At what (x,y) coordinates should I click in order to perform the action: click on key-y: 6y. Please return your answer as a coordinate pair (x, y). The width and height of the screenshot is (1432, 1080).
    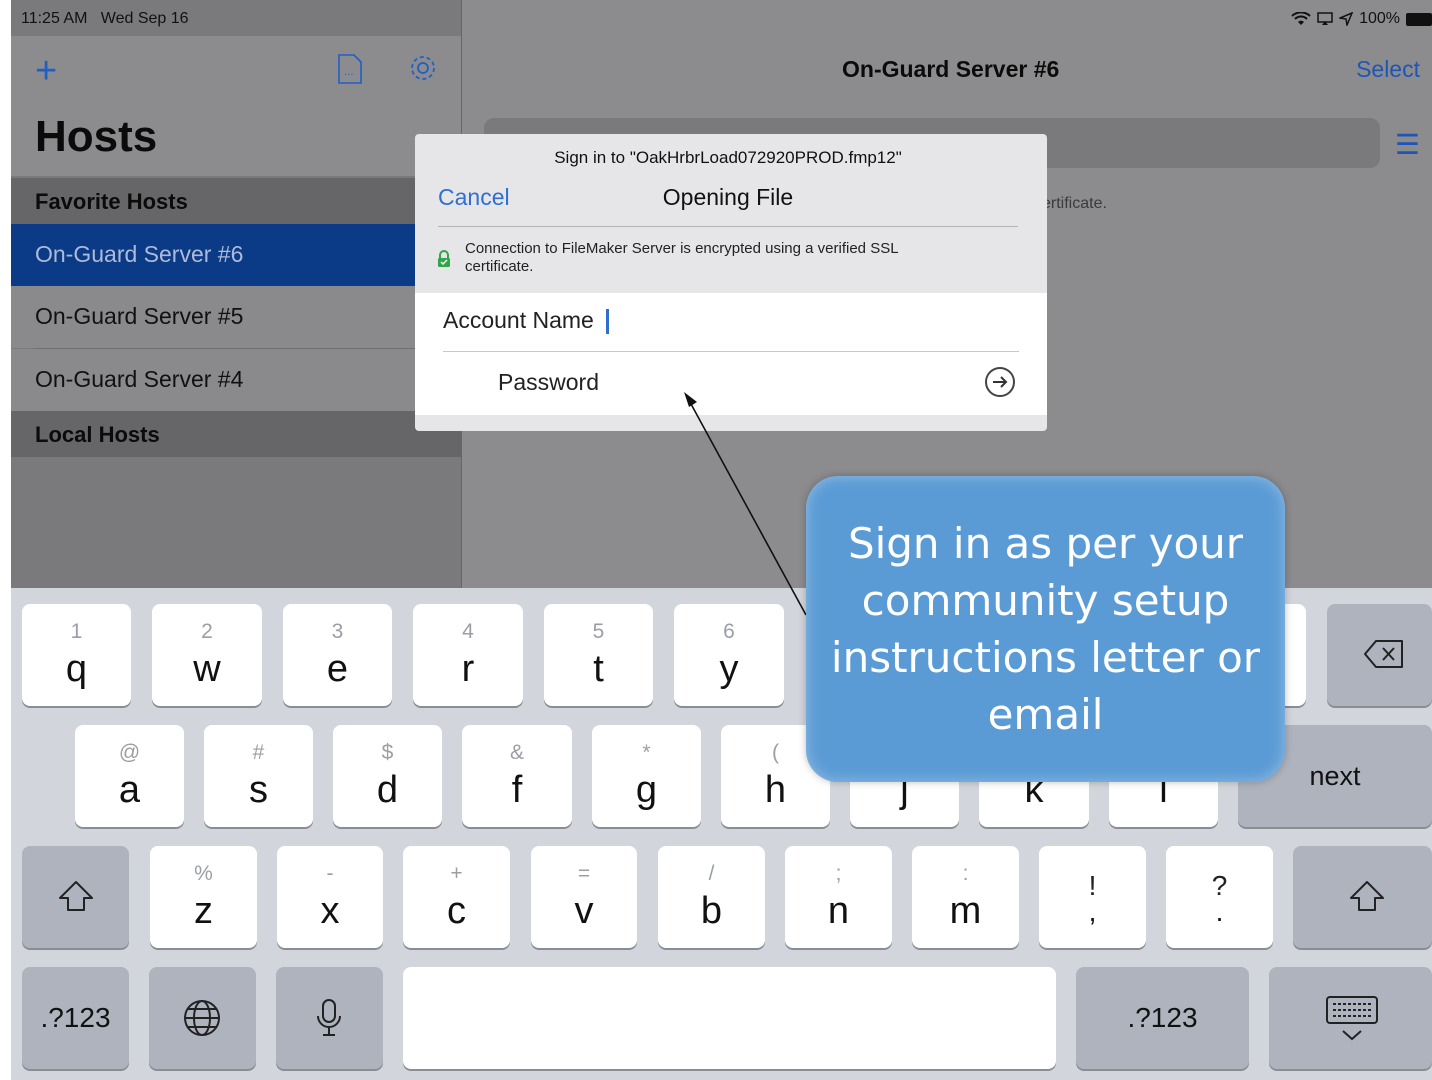
    Looking at the image, I should click on (729, 655).